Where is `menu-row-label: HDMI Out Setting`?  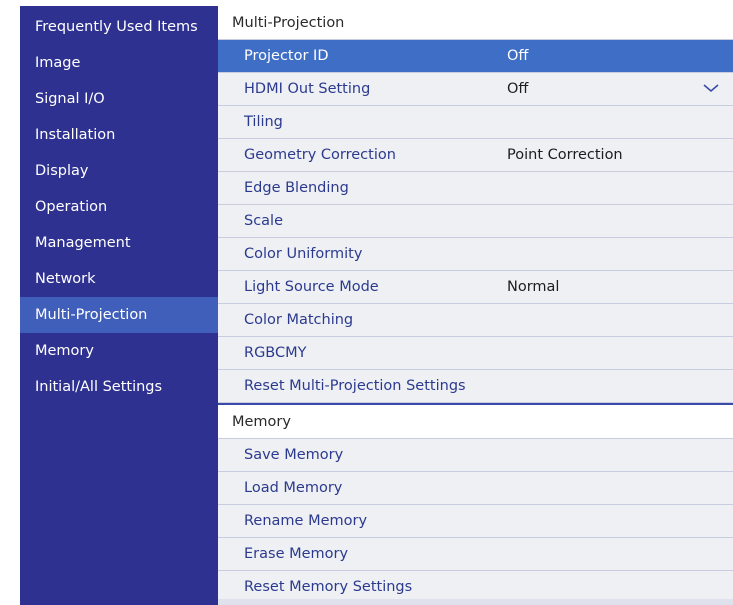
menu-row-label: HDMI Out Setting is located at coordinates (307, 89).